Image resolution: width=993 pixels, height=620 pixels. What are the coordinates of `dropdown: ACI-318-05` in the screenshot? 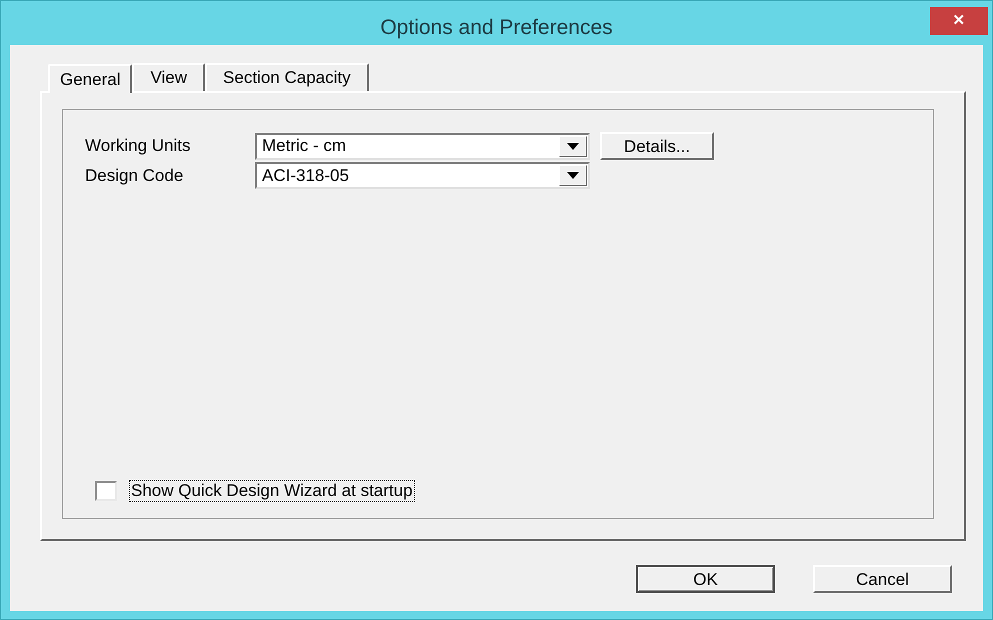 It's located at (422, 175).